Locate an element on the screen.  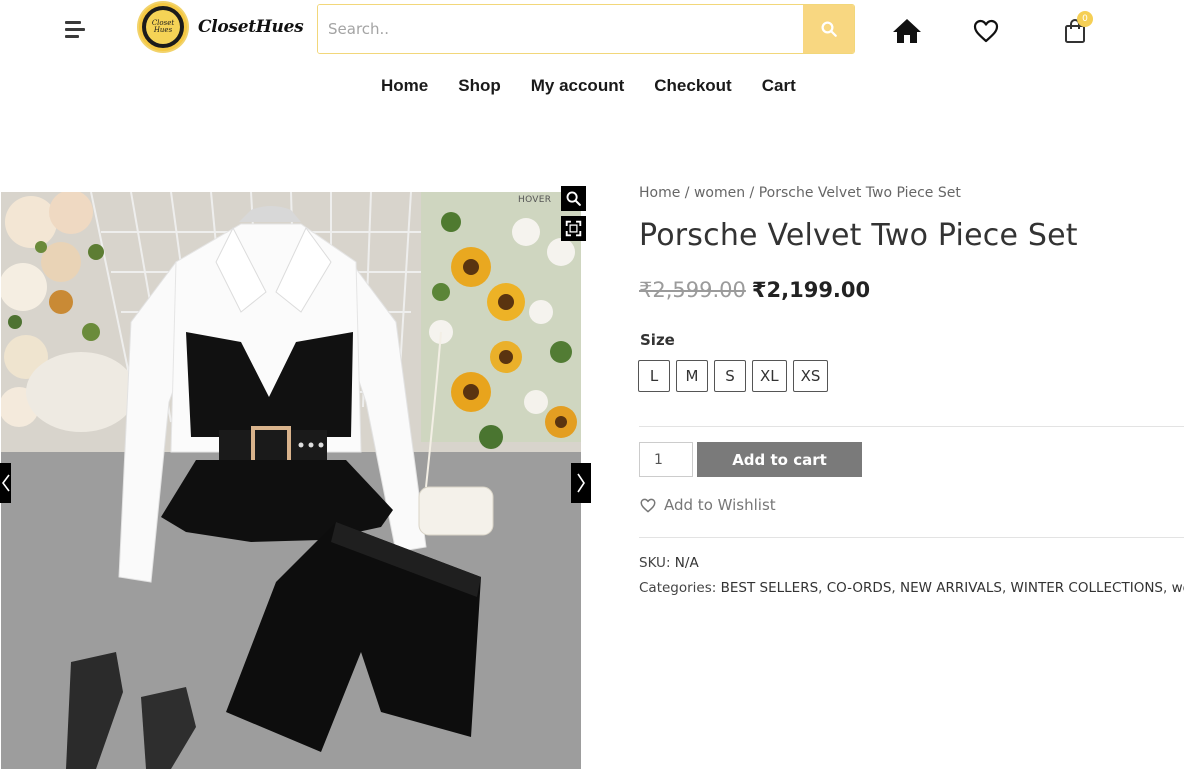
gallery-prev-button is located at coordinates (5, 483).